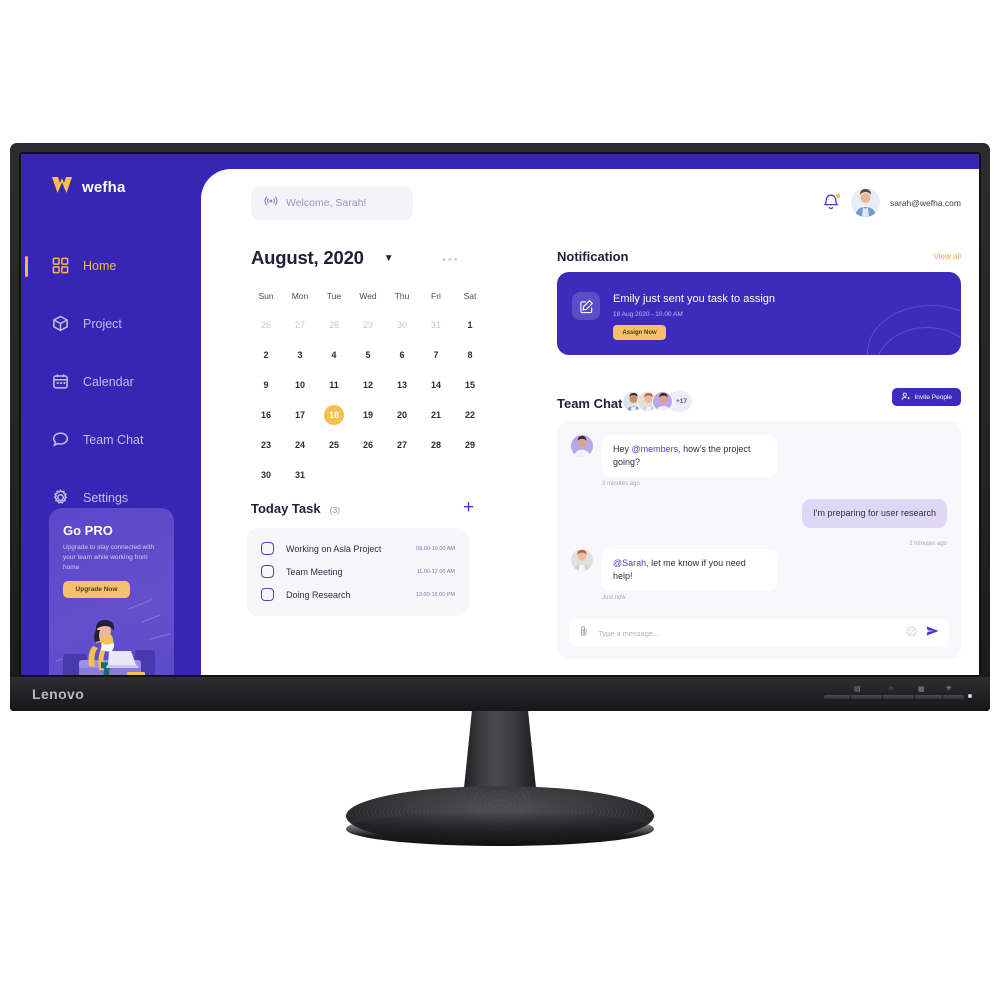 The width and height of the screenshot is (1000, 1000). Describe the element at coordinates (358, 594) in the screenshot. I see `task-row: Doing Research 13.00-16.00 PM` at that location.